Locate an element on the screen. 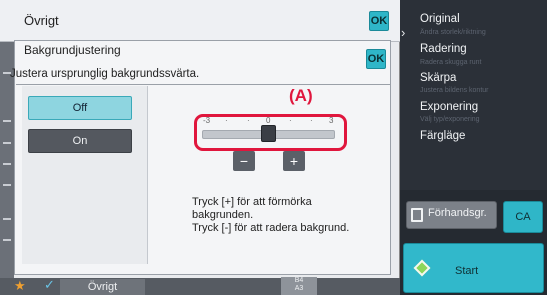  preview-label: Förhandsgr. is located at coordinates (457, 213).